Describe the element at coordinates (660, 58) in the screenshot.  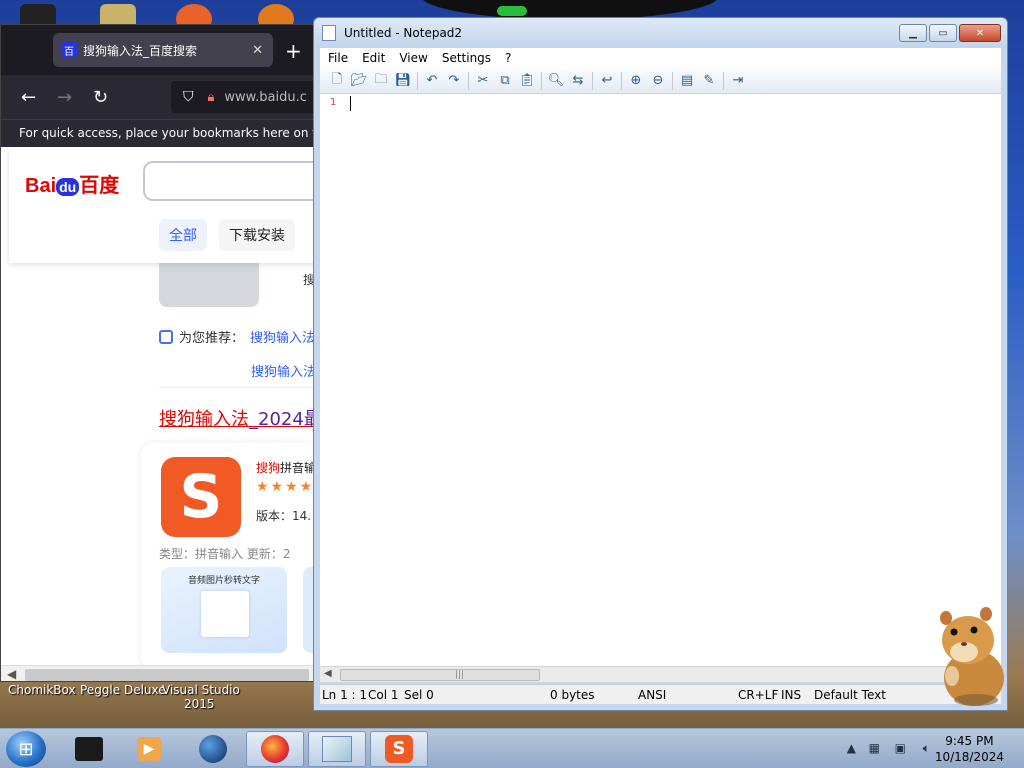
I see `menu-bar: File Edit View Settings ?` at that location.